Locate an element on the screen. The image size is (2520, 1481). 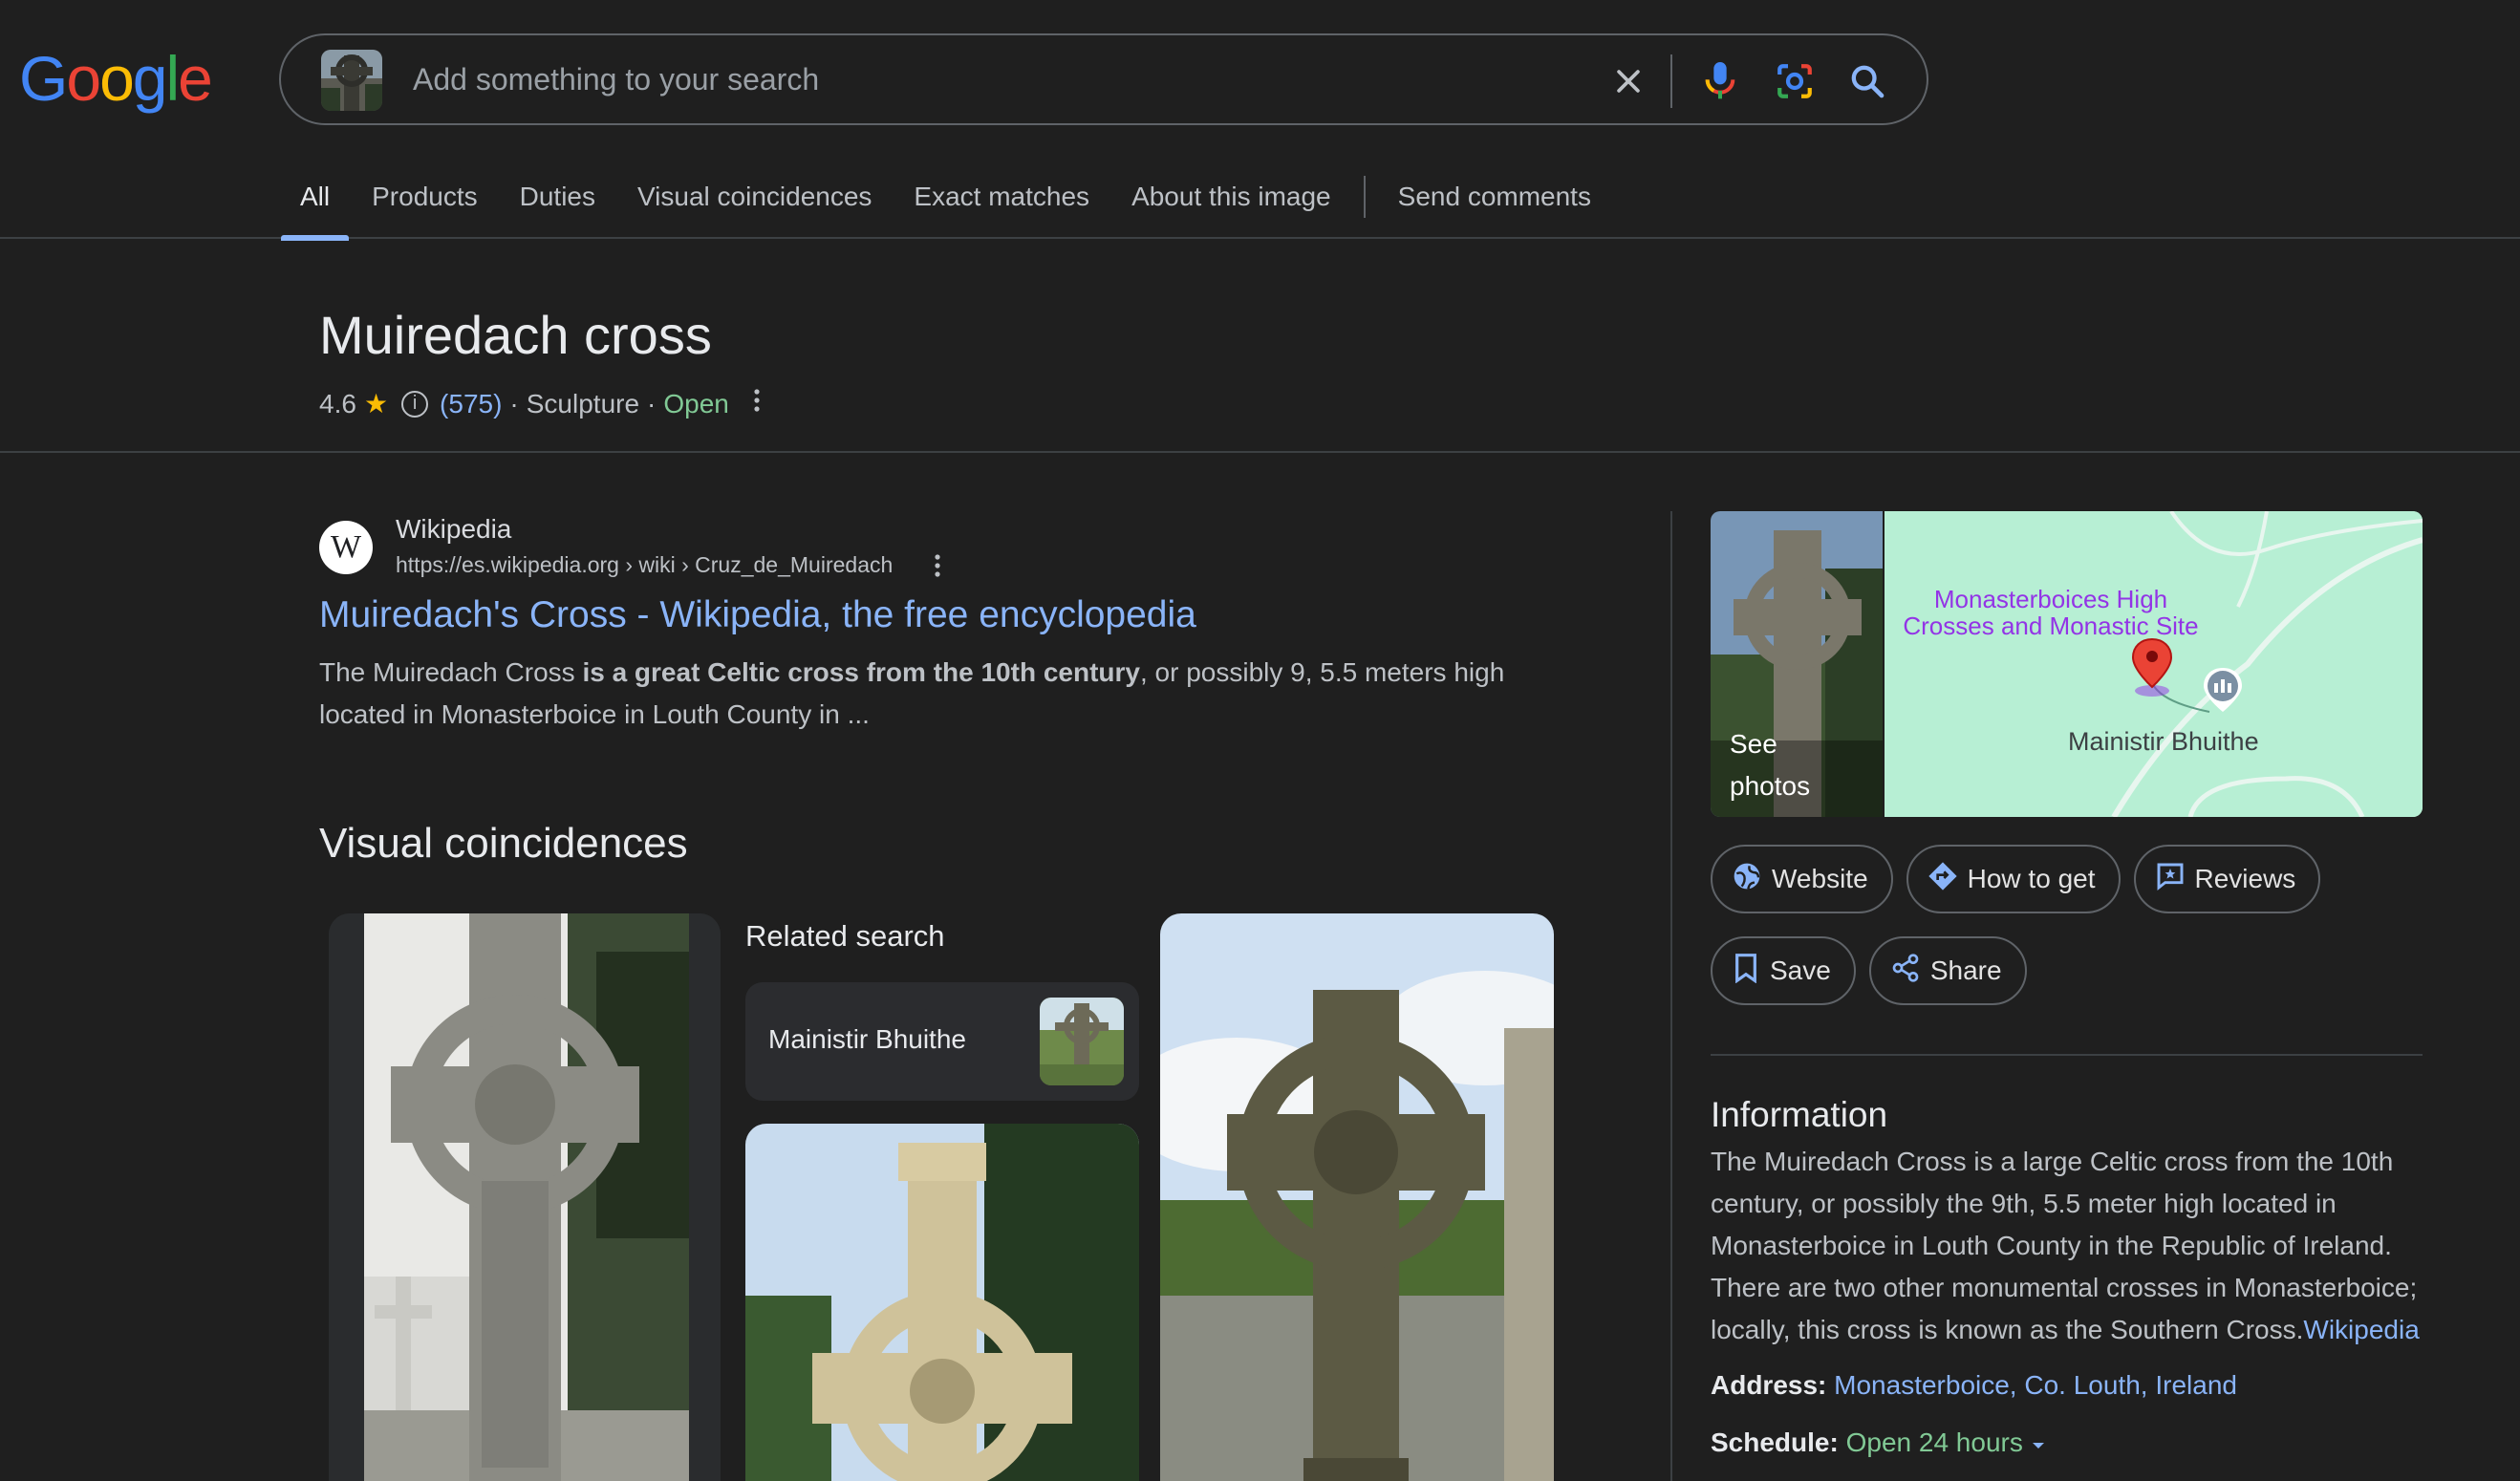
see-photos-tile: See photos is located at coordinates (1797, 664).